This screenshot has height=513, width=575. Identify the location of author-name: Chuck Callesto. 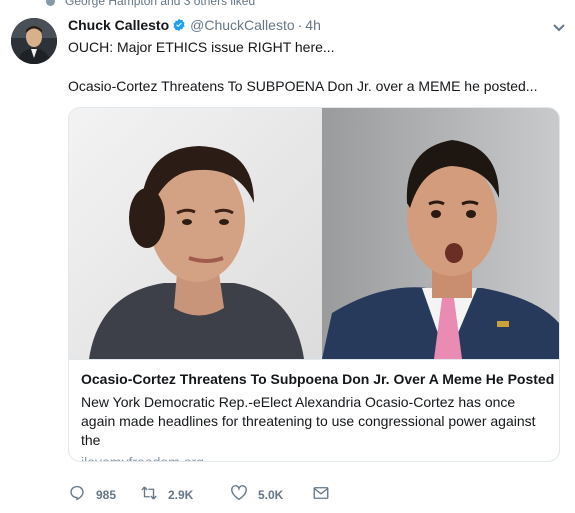
(118, 25).